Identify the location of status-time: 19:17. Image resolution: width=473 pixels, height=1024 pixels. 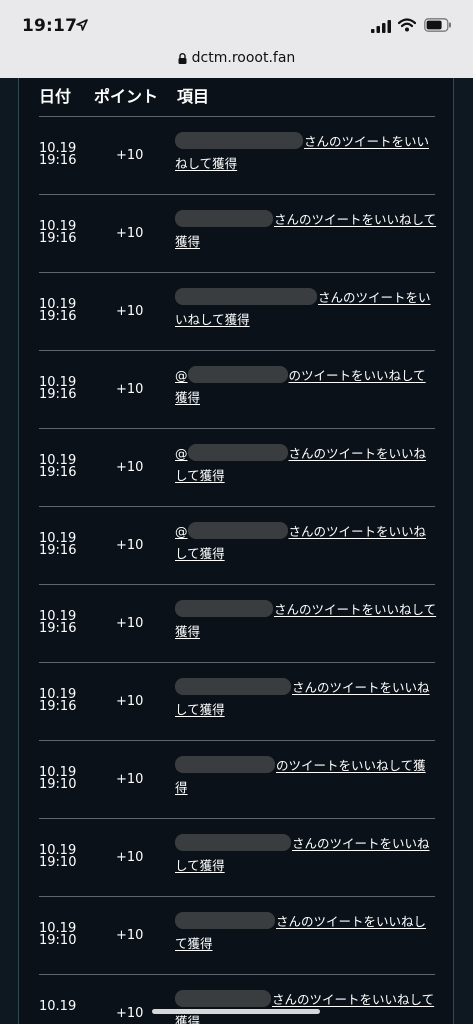
(50, 26).